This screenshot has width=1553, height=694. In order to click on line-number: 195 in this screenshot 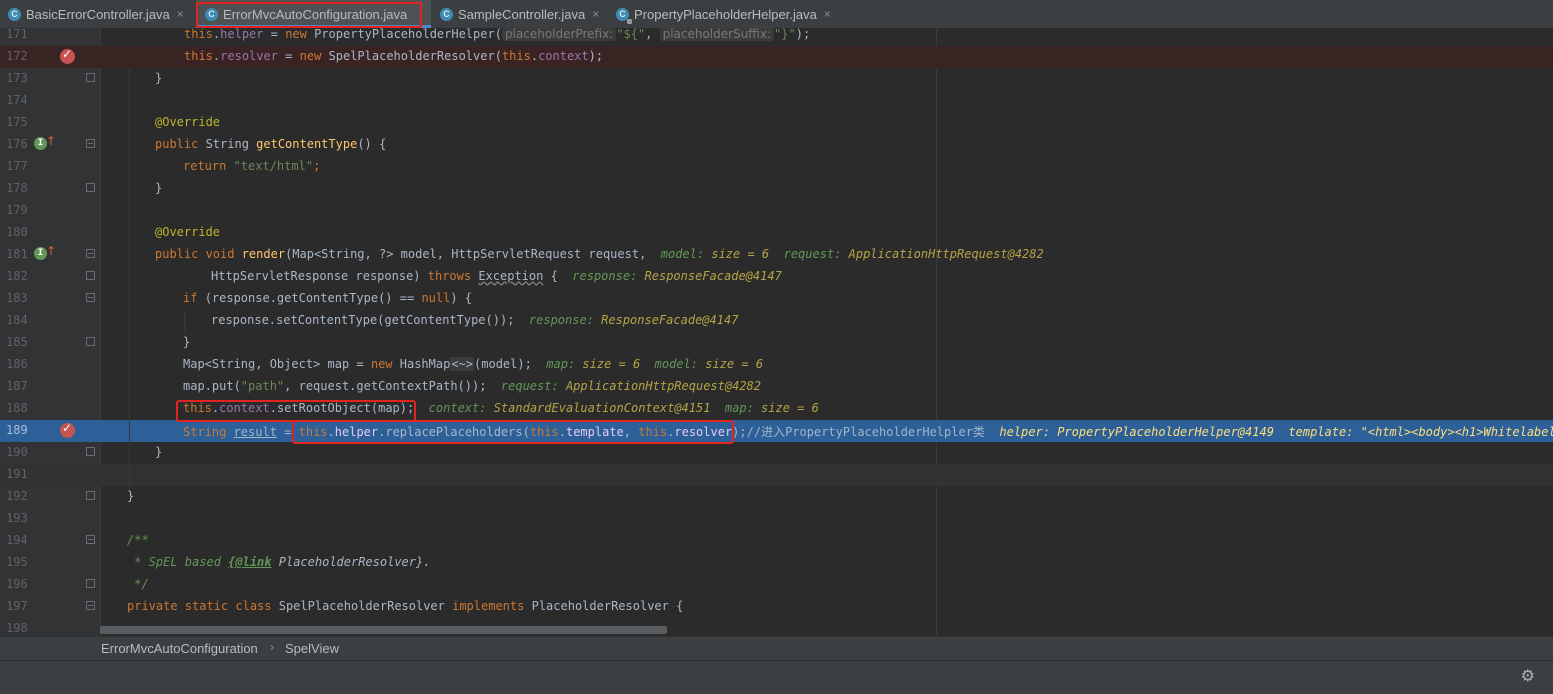, I will do `click(17, 562)`.